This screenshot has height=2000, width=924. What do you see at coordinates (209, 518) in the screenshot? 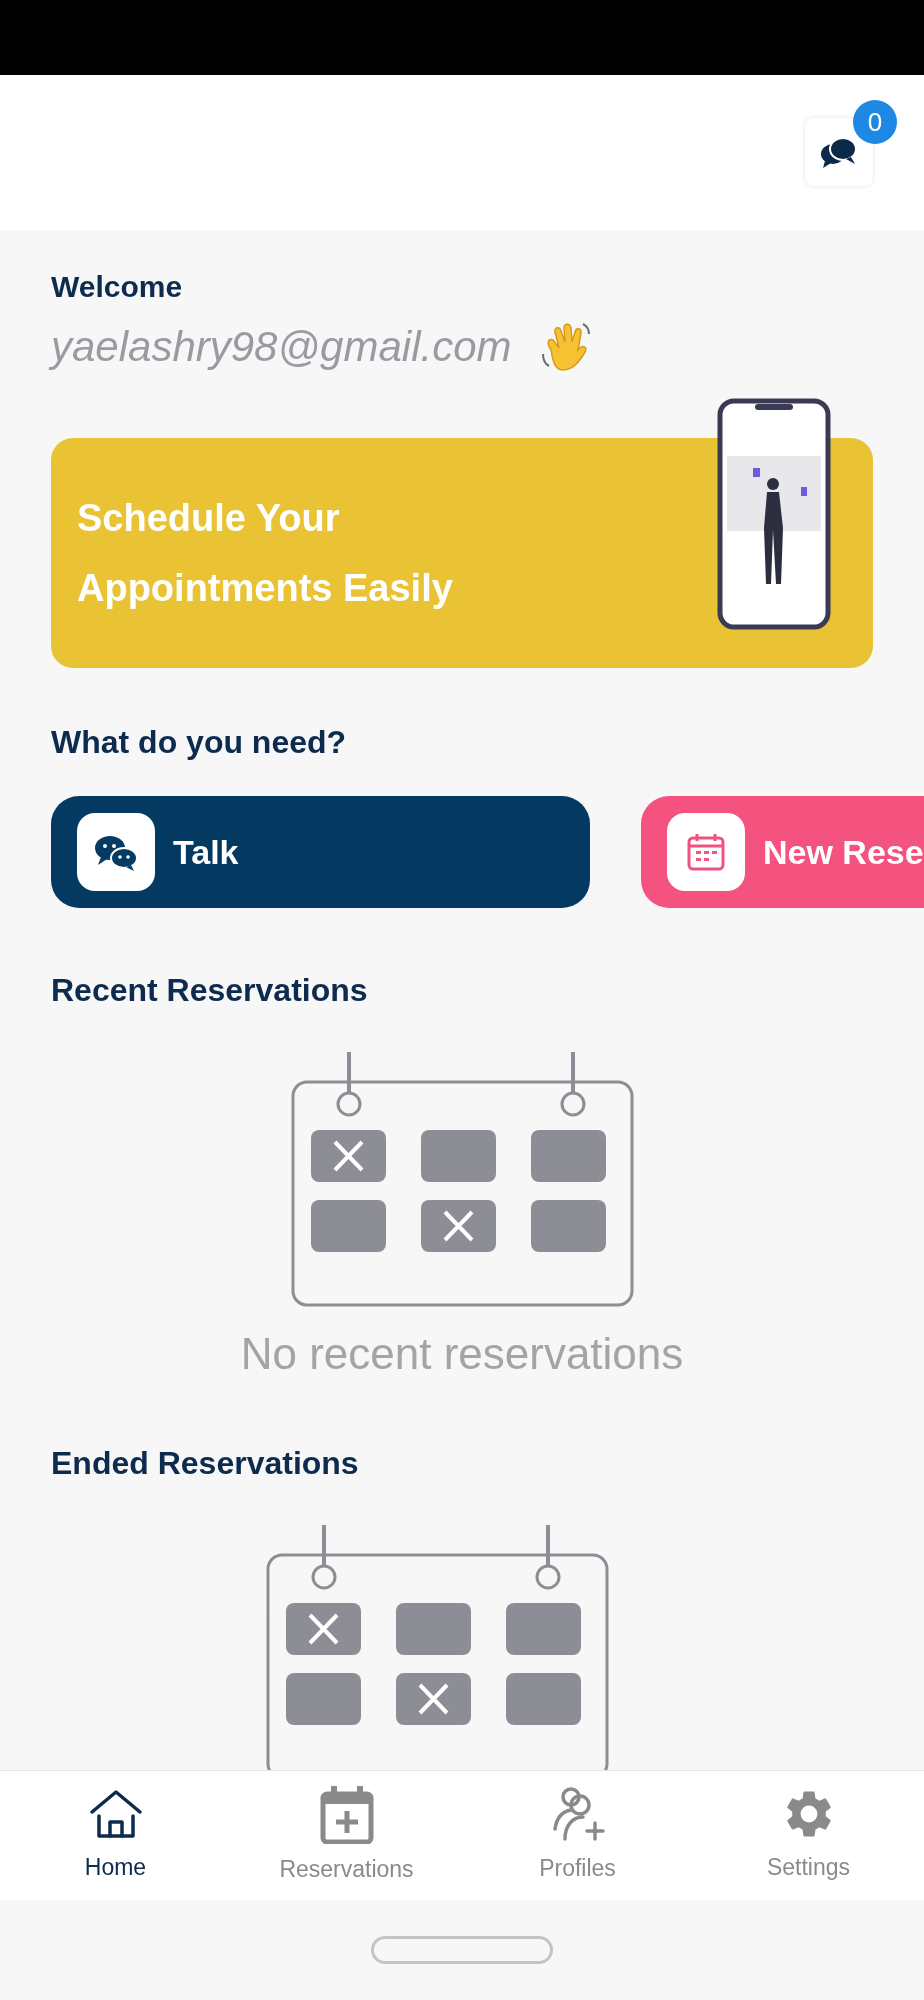
I see `banner-text: Schedule Your` at bounding box center [209, 518].